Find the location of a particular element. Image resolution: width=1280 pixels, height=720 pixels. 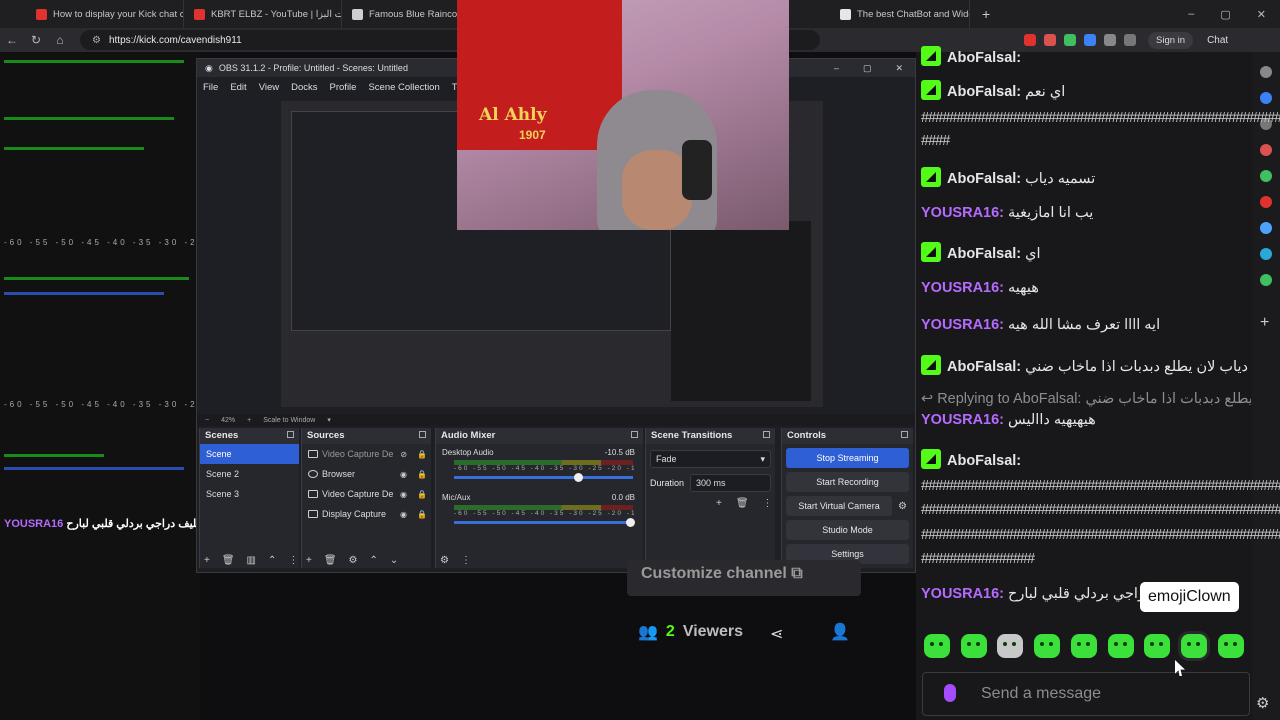

source-item: Browser ◉ 🔒 is located at coordinates (366, 474).